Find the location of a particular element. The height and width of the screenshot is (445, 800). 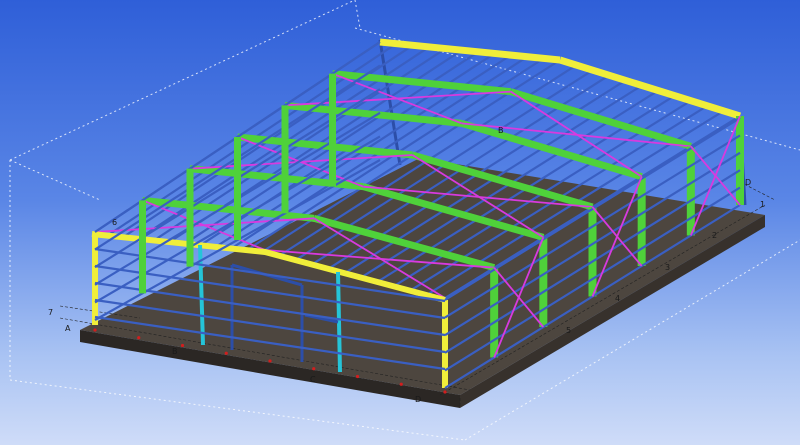

roof-brace is located at coordinates (576, 134).